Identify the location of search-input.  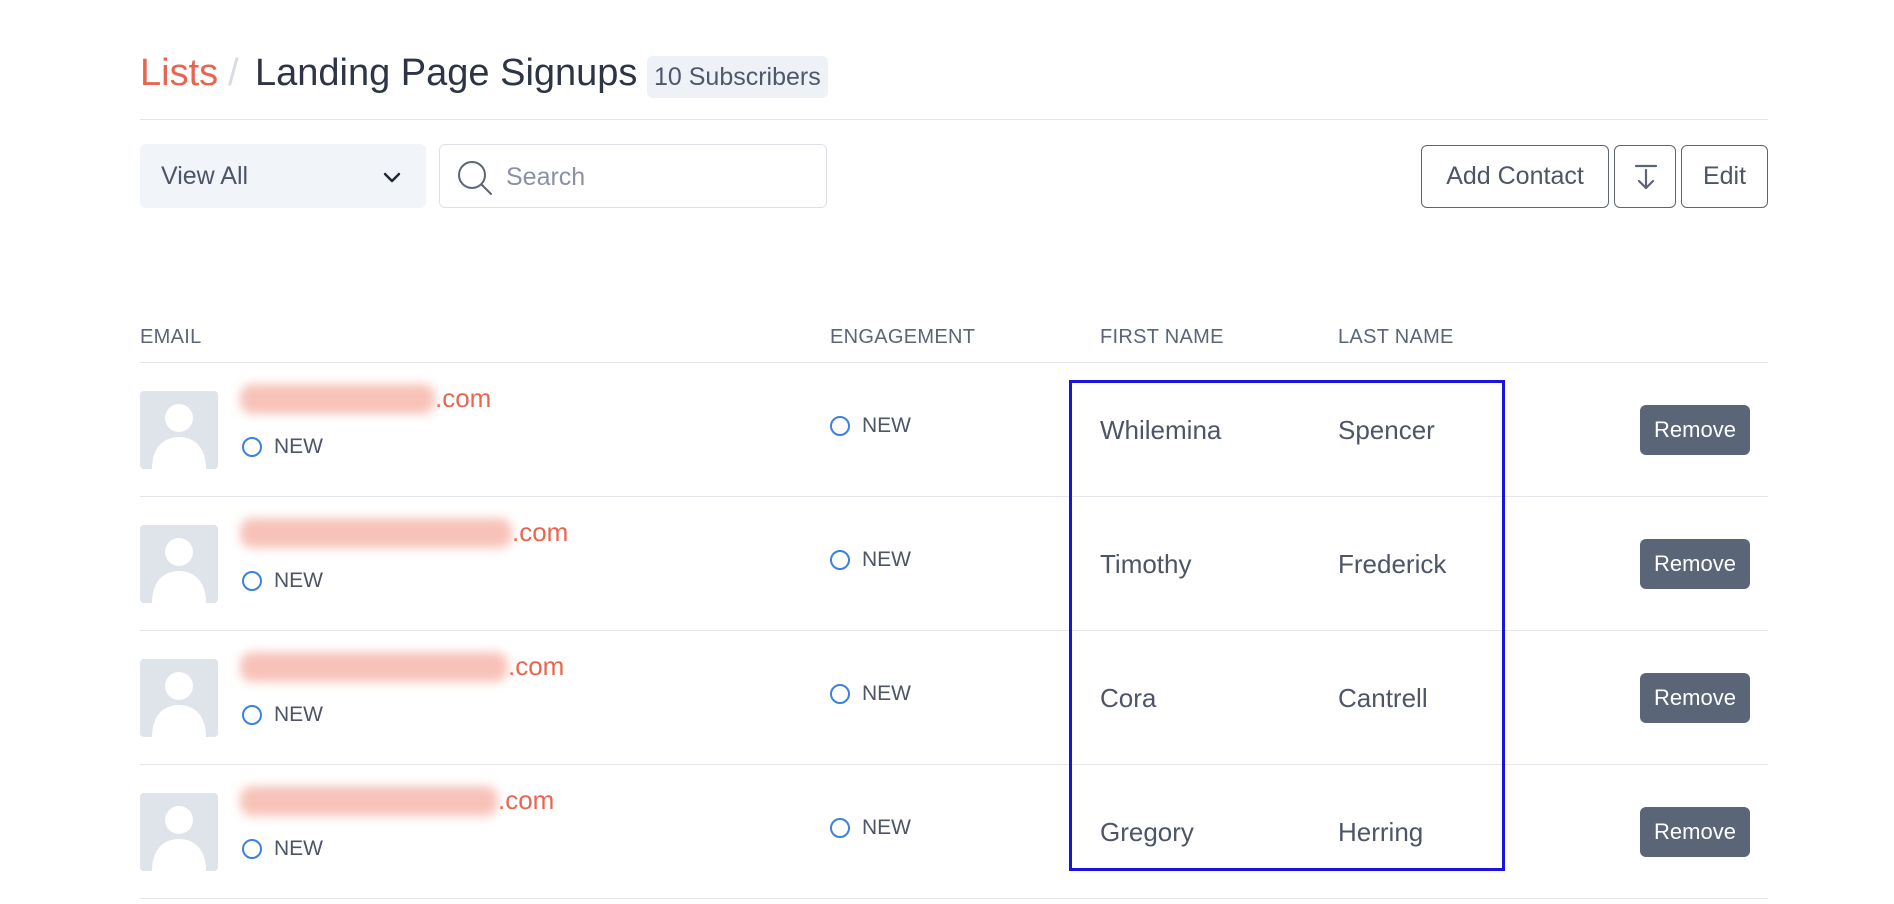
(656, 177).